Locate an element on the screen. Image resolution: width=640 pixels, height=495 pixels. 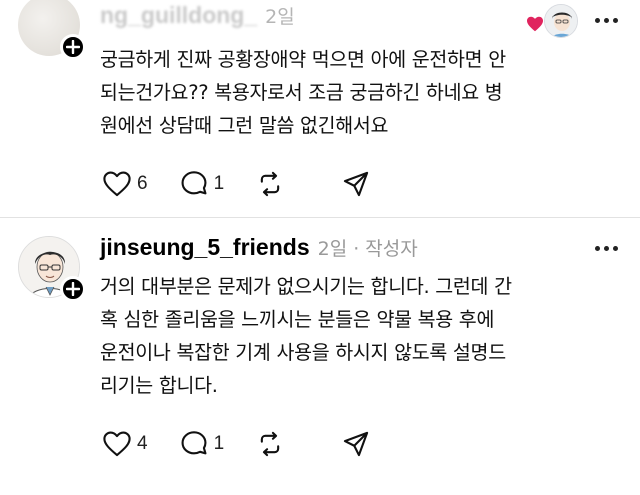
author-liked-indicator is located at coordinates (556, 22).